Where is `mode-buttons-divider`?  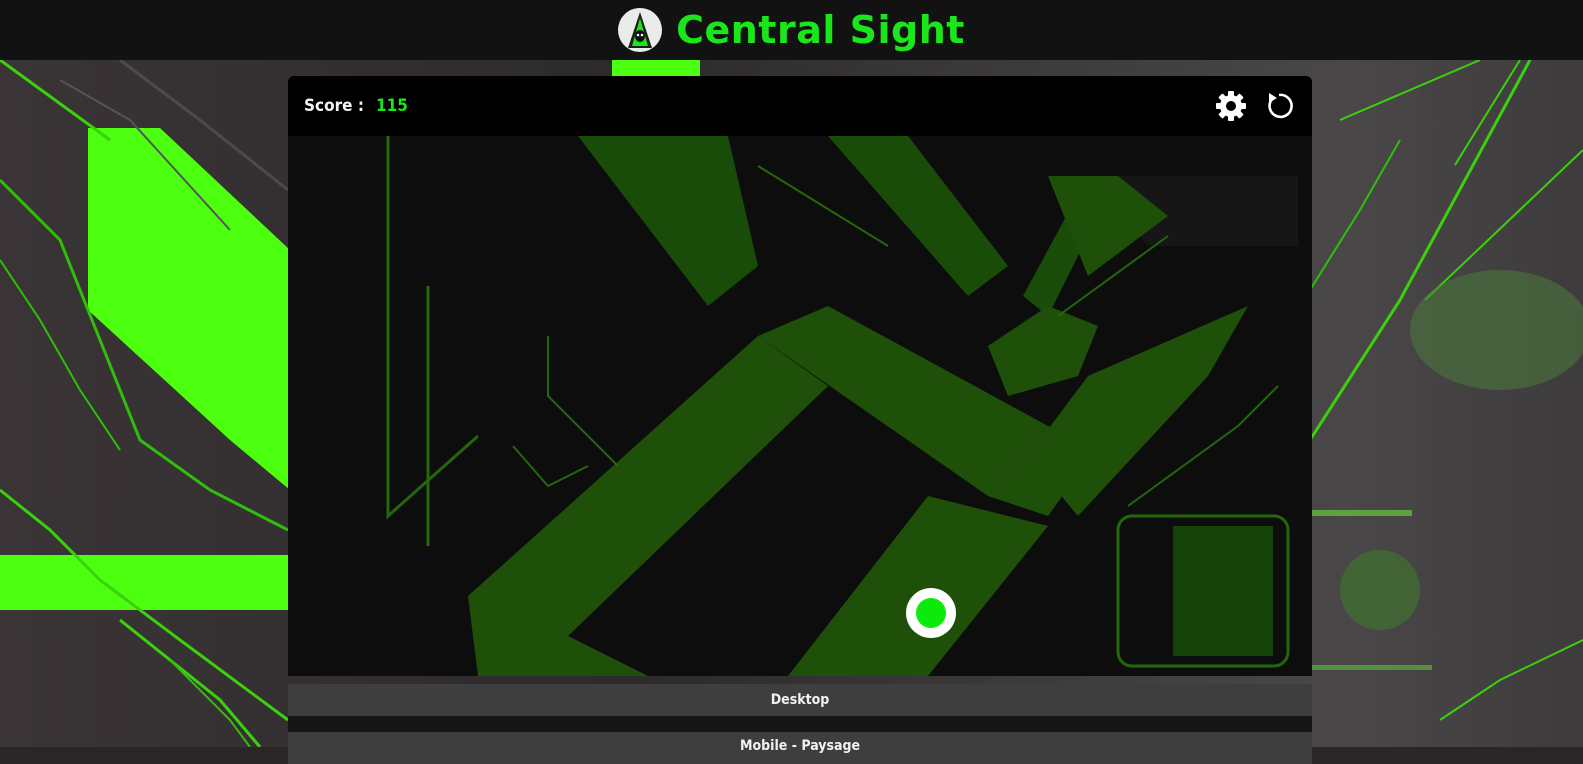 mode-buttons-divider is located at coordinates (800, 724).